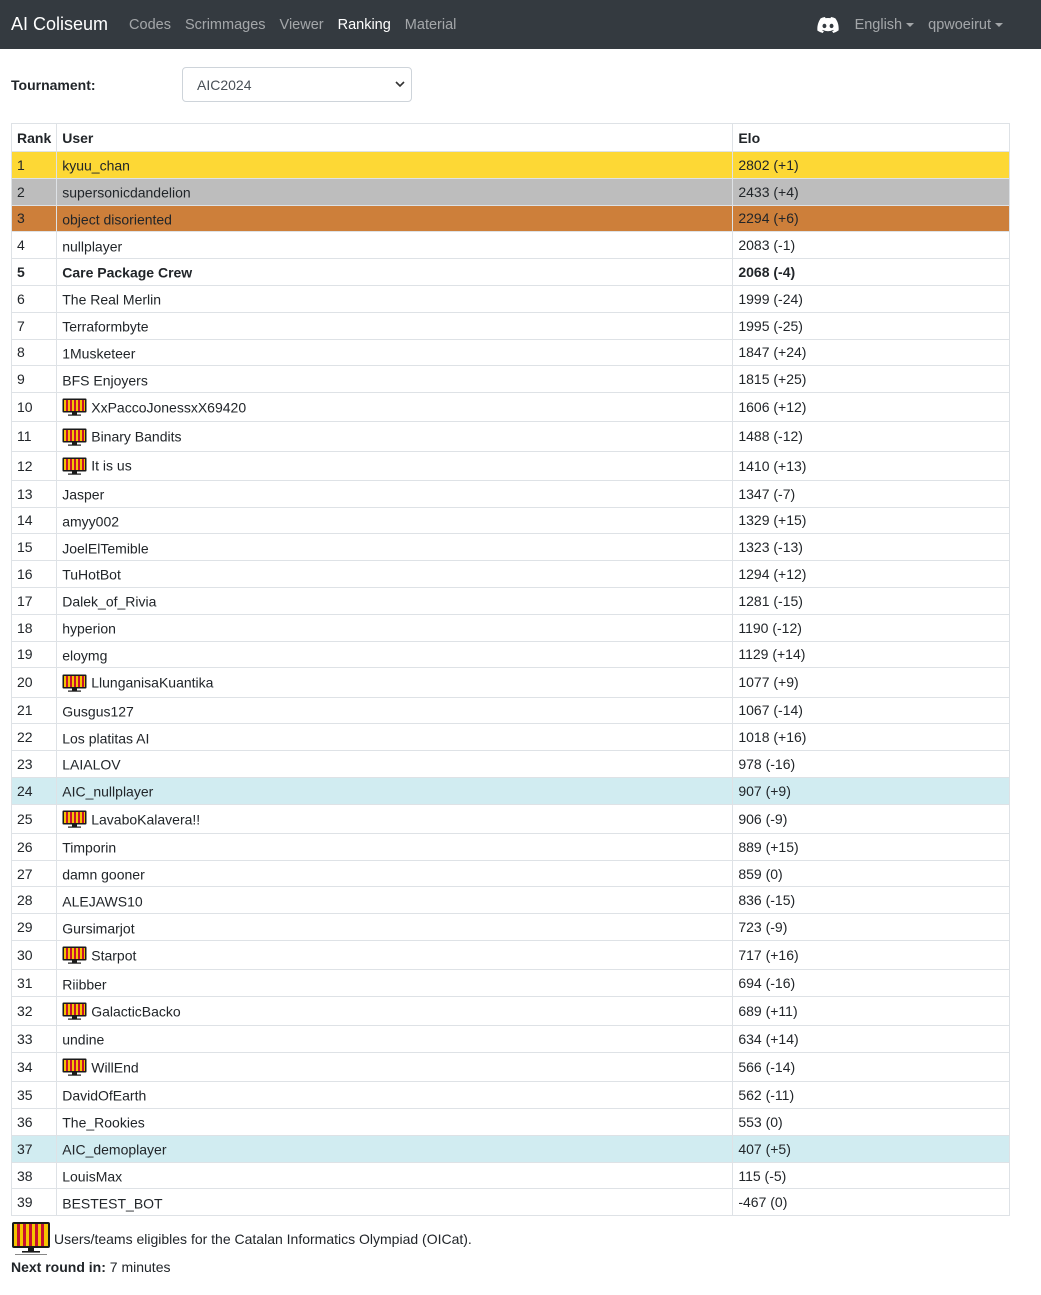 The image size is (1041, 1295). I want to click on rank-cell: 13, so click(34, 493).